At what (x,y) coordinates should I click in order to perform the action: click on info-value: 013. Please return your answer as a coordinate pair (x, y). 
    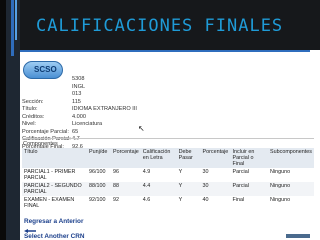
    Looking at the image, I should click on (77, 94).